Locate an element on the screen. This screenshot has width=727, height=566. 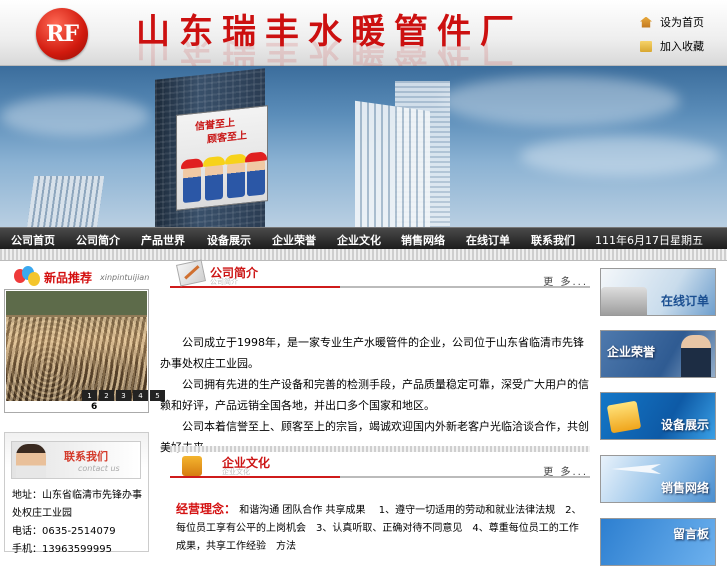
pager-button-3: 3 is located at coordinates (123, 395).